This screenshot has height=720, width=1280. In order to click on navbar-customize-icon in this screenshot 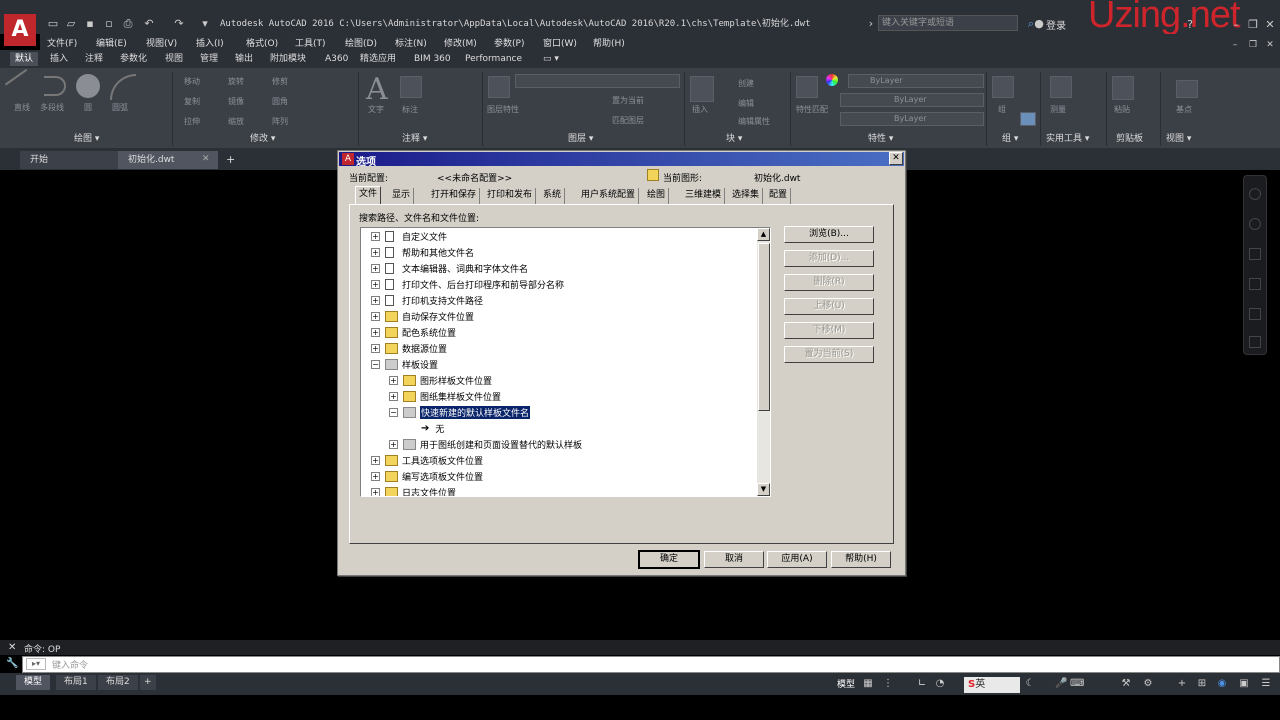, I will do `click(1255, 342)`.